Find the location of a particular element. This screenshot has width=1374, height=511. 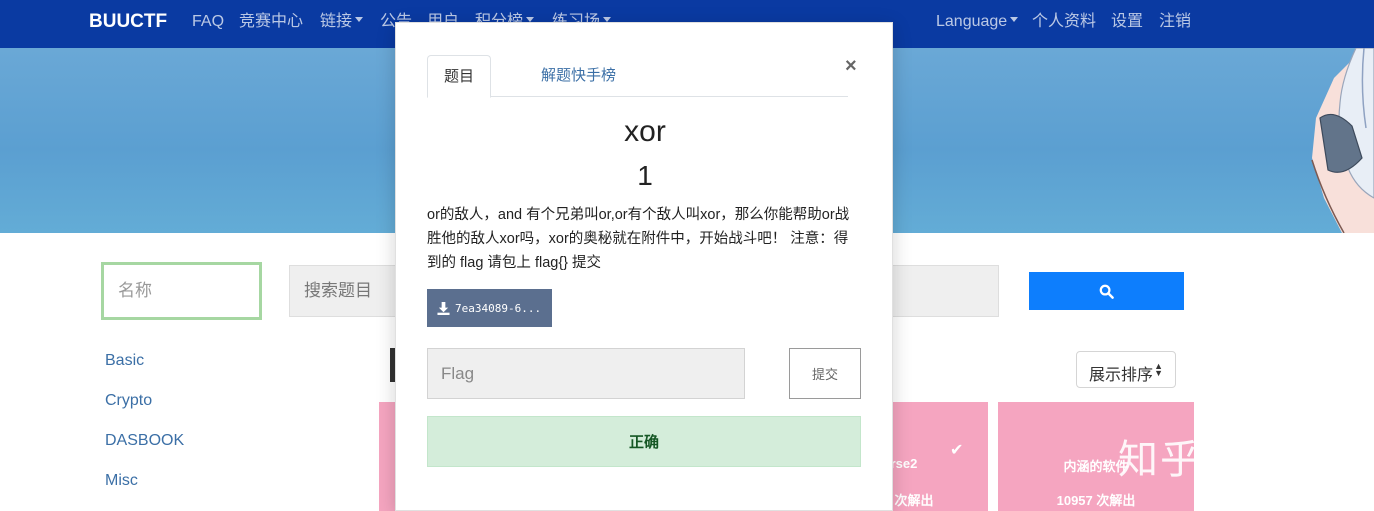

category-dasbook: DASBOOK is located at coordinates (144, 441).